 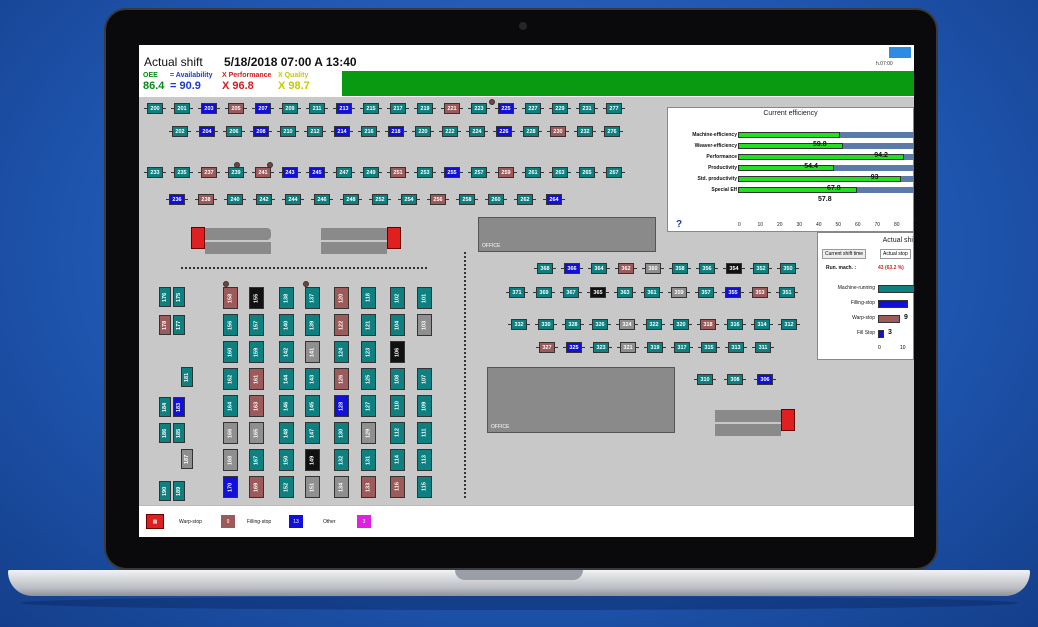 I want to click on machine-316: 316, so click(x=735, y=324).